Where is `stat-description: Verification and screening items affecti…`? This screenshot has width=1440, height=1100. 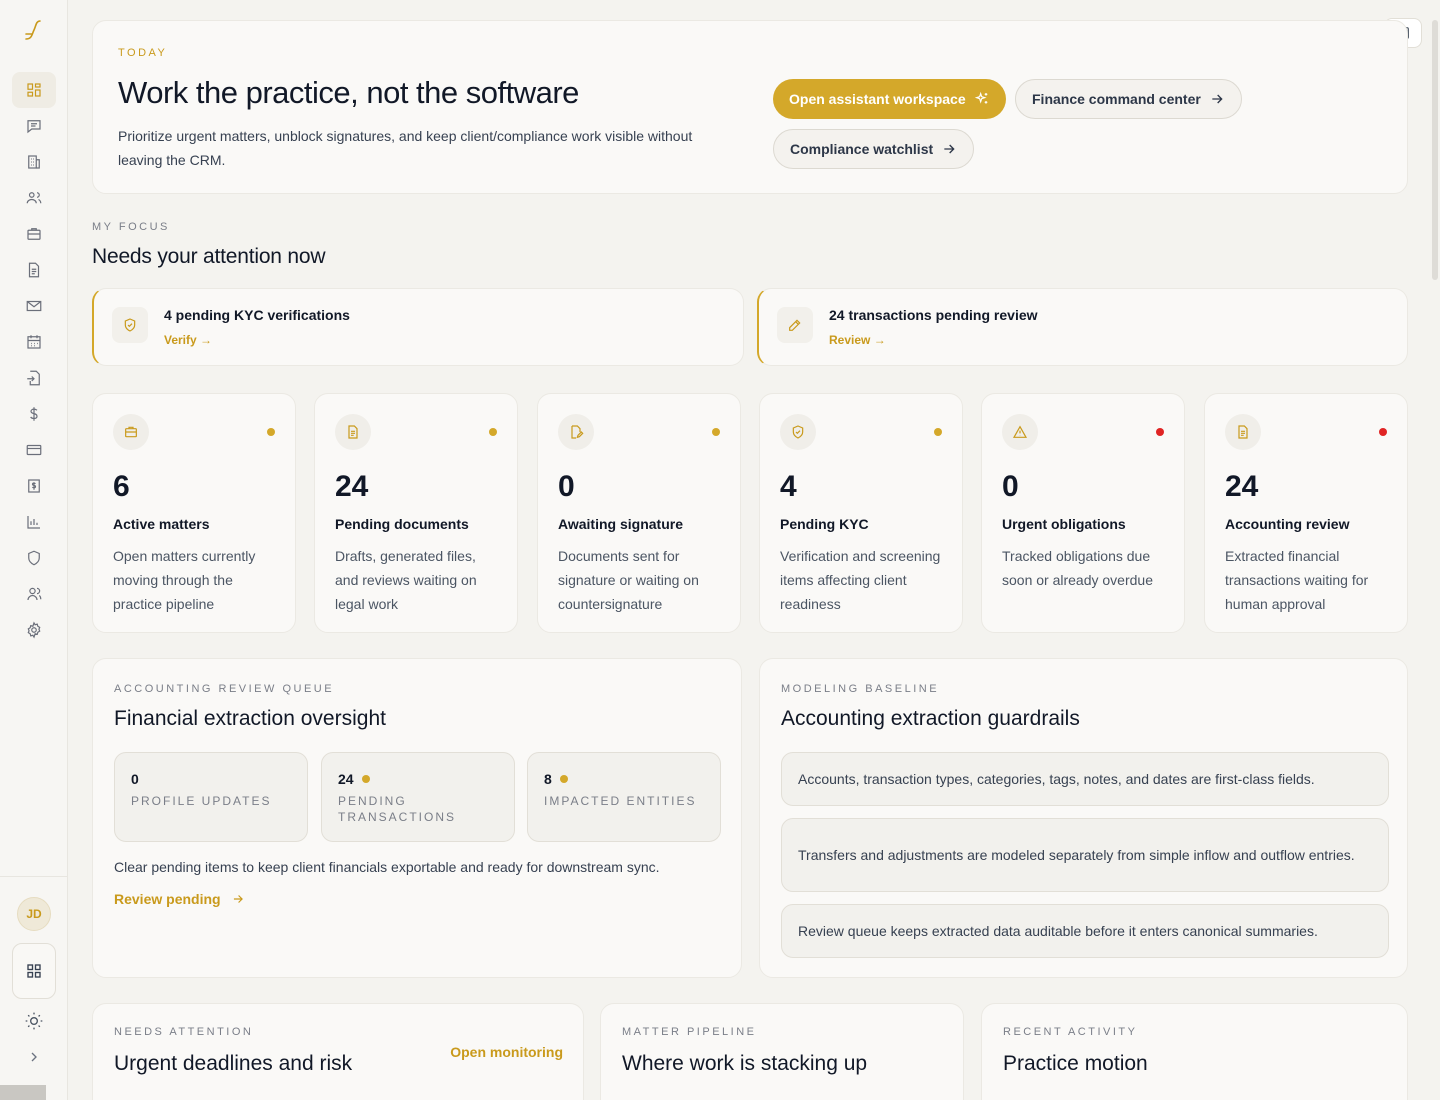 stat-description: Verification and screening items affecti… is located at coordinates (860, 580).